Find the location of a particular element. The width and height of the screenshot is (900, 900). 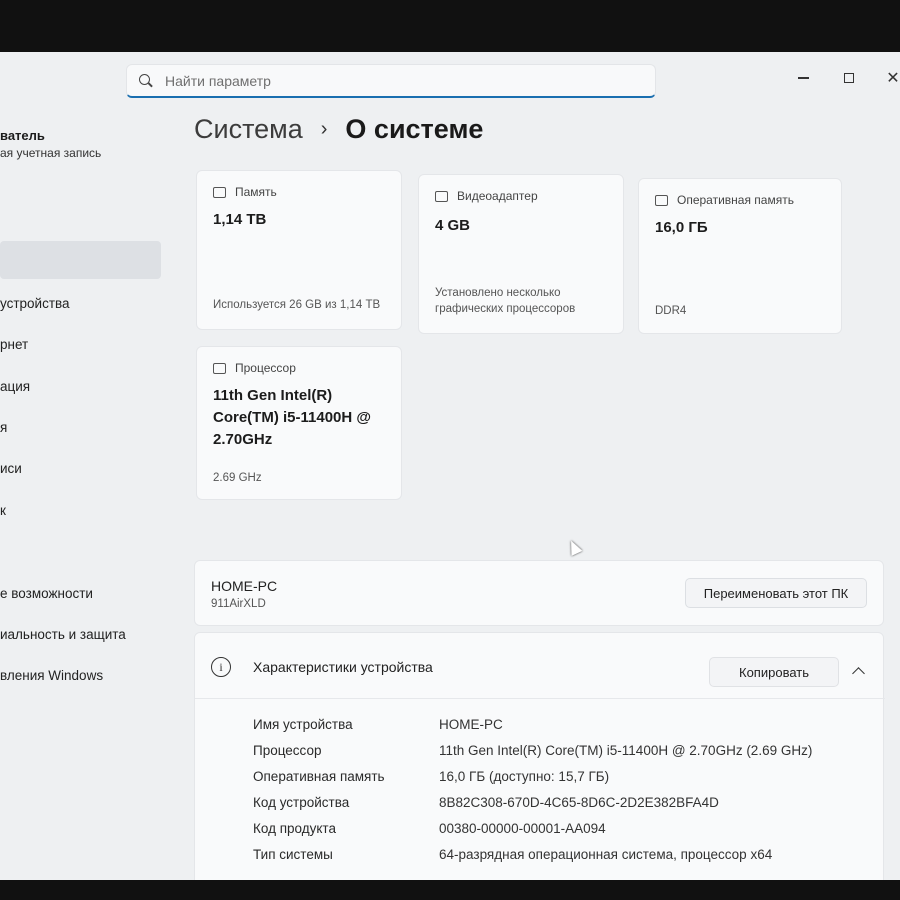

breadcrumb-parent: Система is located at coordinates (248, 129).